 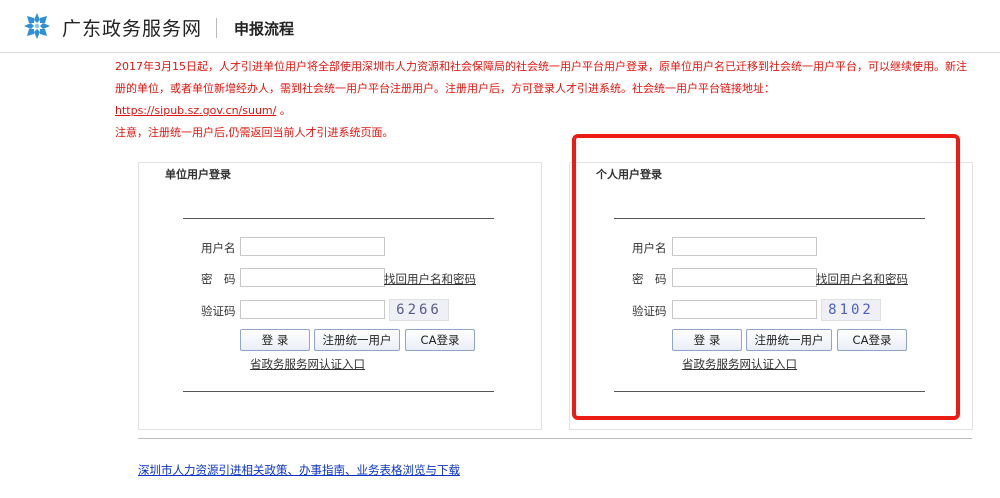 I want to click on snowflake-emblem-icon, so click(x=37, y=26).